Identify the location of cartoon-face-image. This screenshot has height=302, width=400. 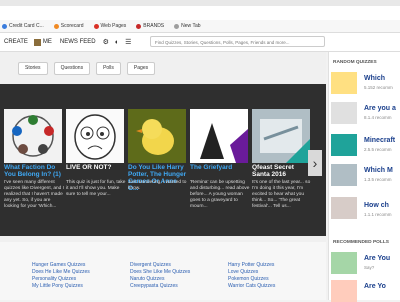
(95, 137).